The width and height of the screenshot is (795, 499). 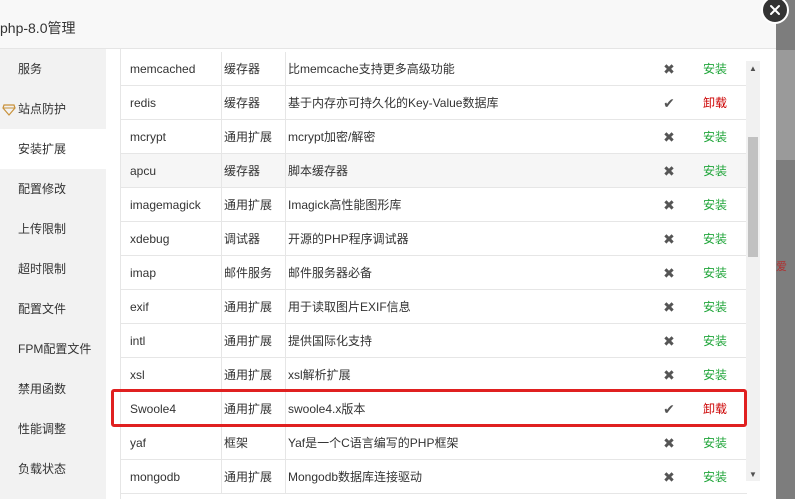 I want to click on scroll-up-arrow-icon: ▲, so click(x=753, y=68).